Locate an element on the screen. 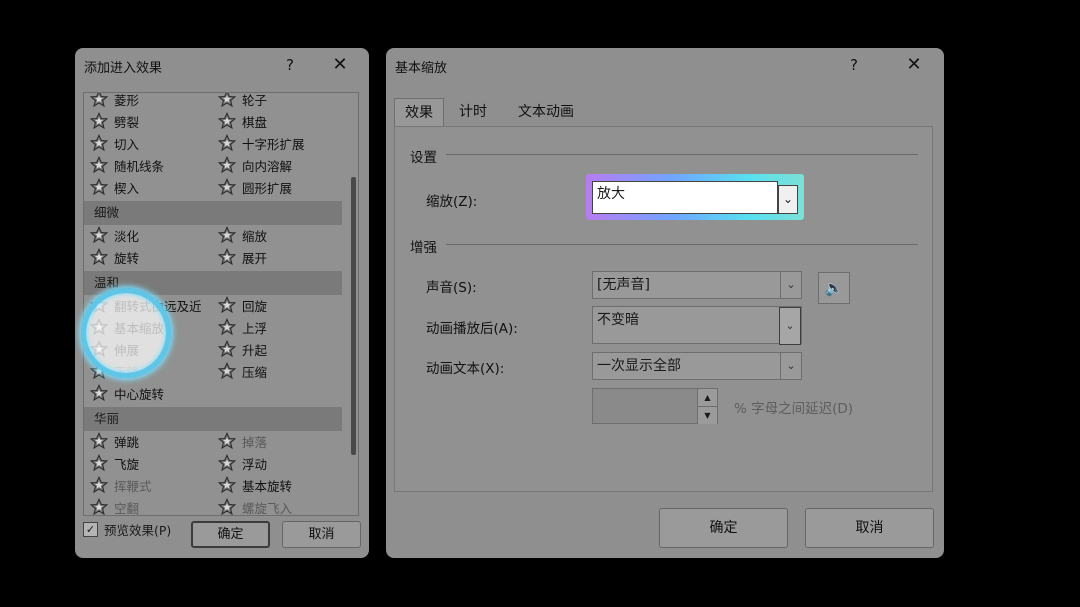 Image resolution: width=1080 pixels, height=607 pixels. effect-item: 回旋 is located at coordinates (242, 305).